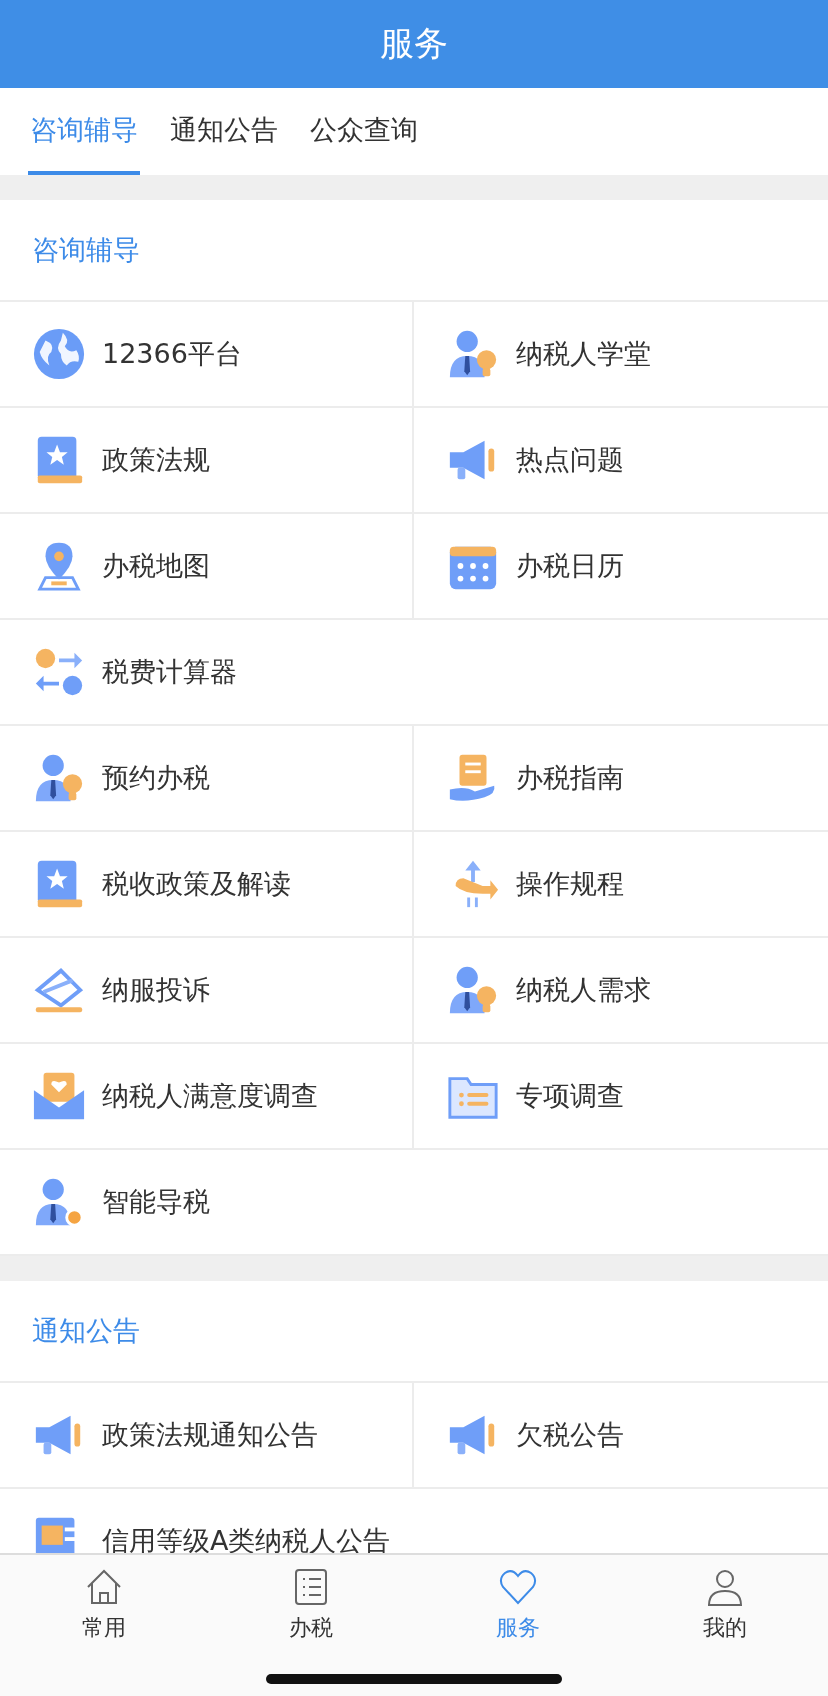 This screenshot has height=1696, width=828. What do you see at coordinates (207, 1096) in the screenshot?
I see `service-item: 纳税人满意度调查` at bounding box center [207, 1096].